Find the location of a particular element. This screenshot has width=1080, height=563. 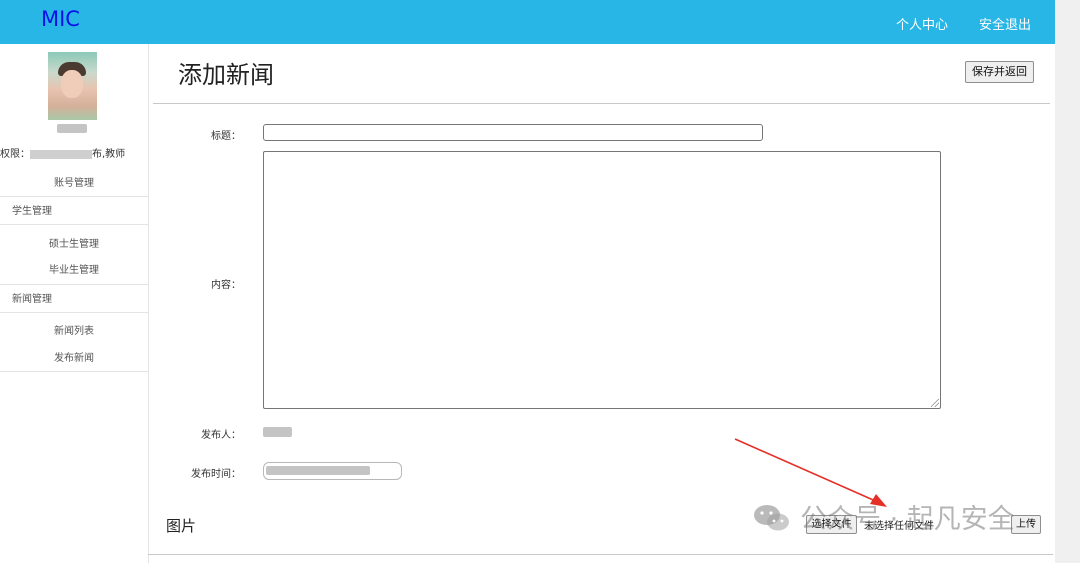

user-permission-line: 权限： 布,教师 is located at coordinates (74, 152).